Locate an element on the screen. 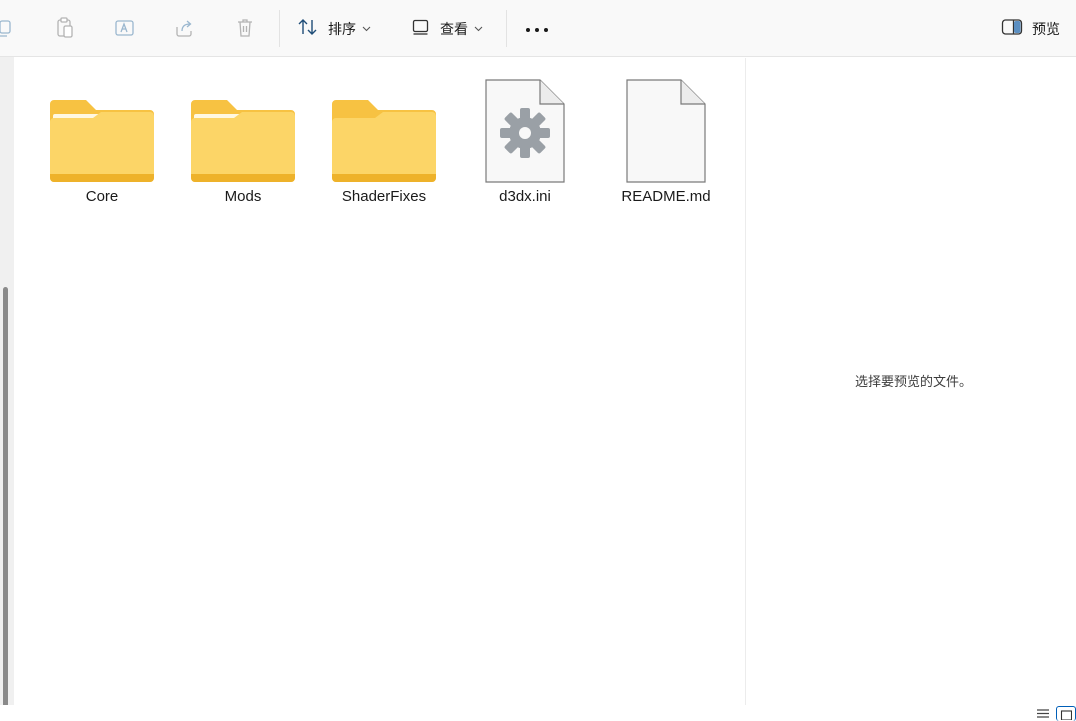 The height and width of the screenshot is (721, 1076). details-view-button is located at coordinates (1043, 713).